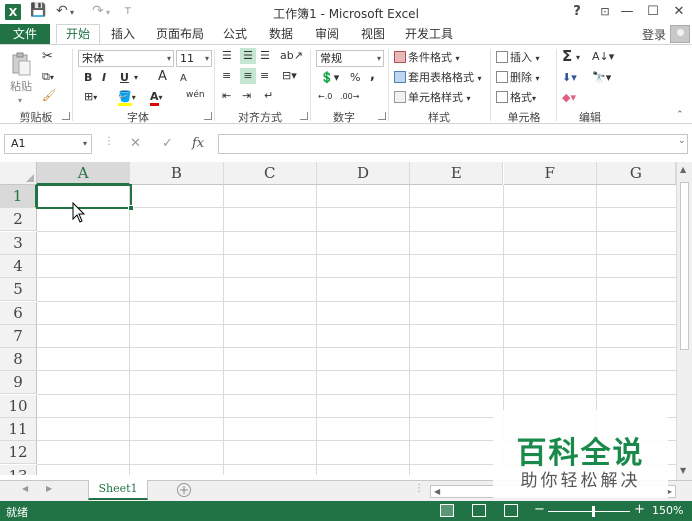  What do you see at coordinates (419, 488) in the screenshot?
I see `split-handle-icon: ⋮` at bounding box center [419, 488].